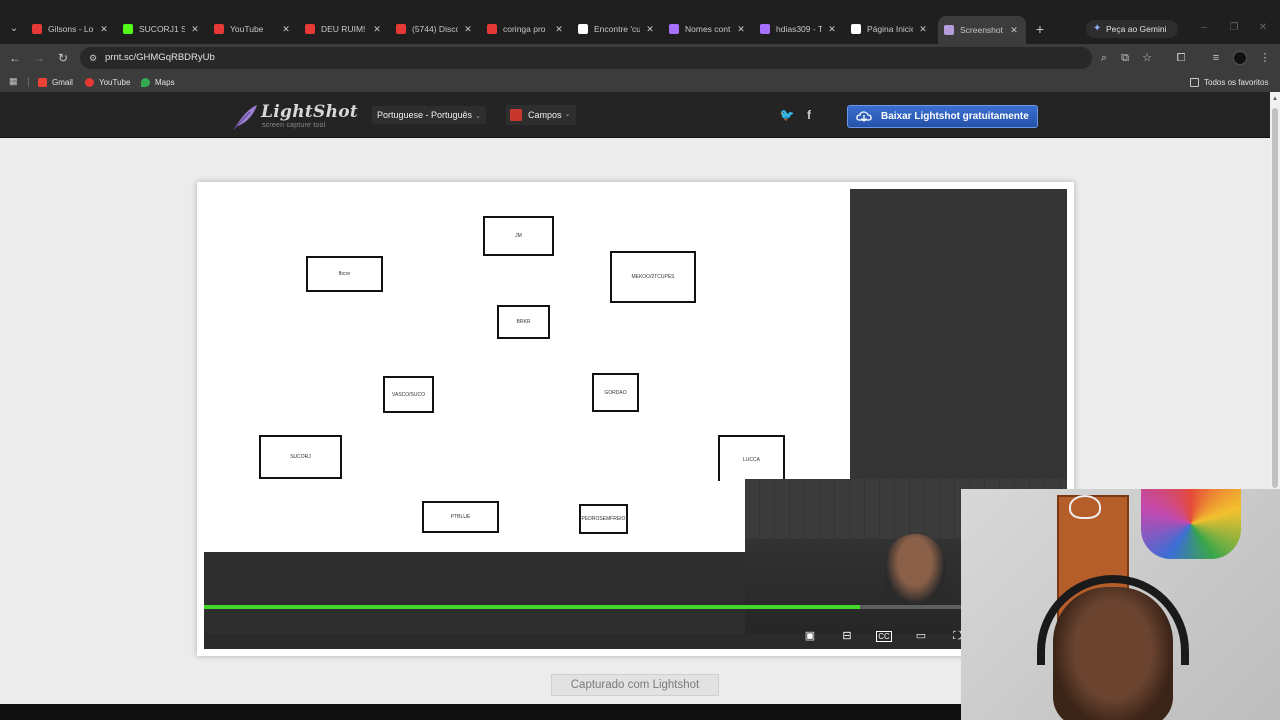  What do you see at coordinates (1040, 29) in the screenshot?
I see `new-tab-plus-icon: +` at bounding box center [1040, 29].